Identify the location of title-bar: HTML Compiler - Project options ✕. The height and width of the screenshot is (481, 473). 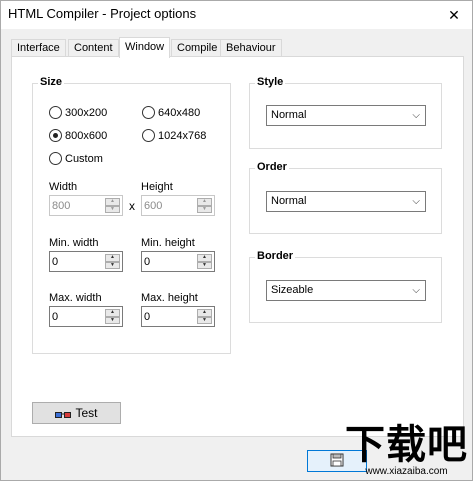
(236, 15).